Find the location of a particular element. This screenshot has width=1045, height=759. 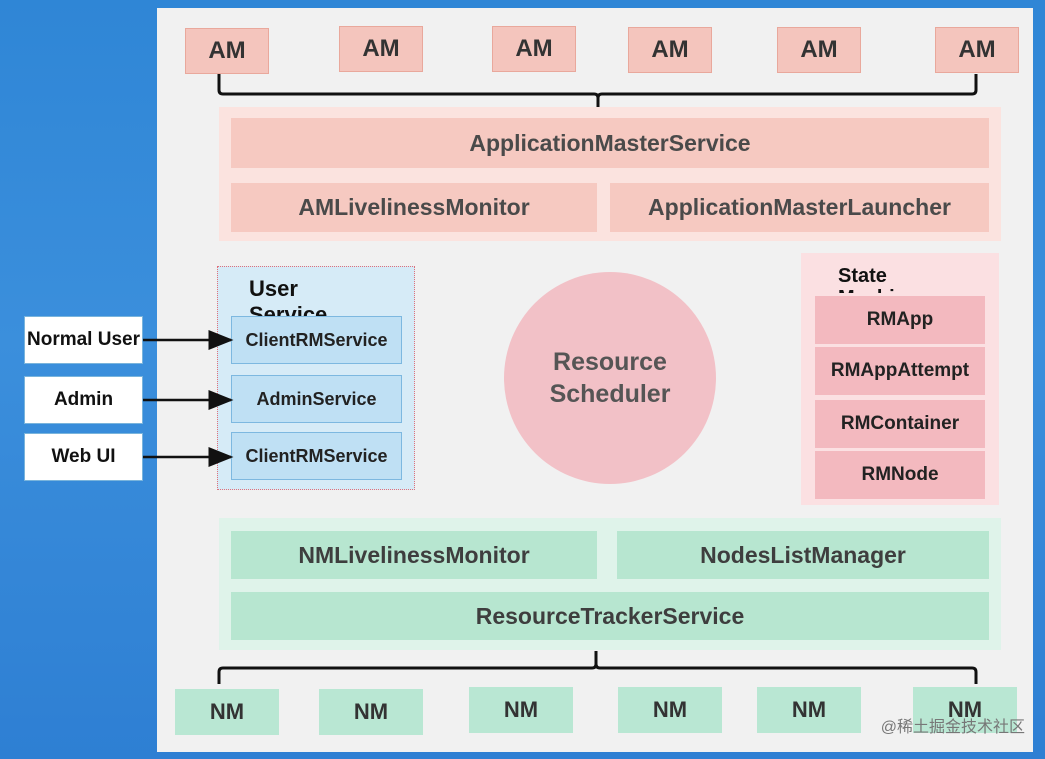

am-brace is located at coordinates (597, 90).